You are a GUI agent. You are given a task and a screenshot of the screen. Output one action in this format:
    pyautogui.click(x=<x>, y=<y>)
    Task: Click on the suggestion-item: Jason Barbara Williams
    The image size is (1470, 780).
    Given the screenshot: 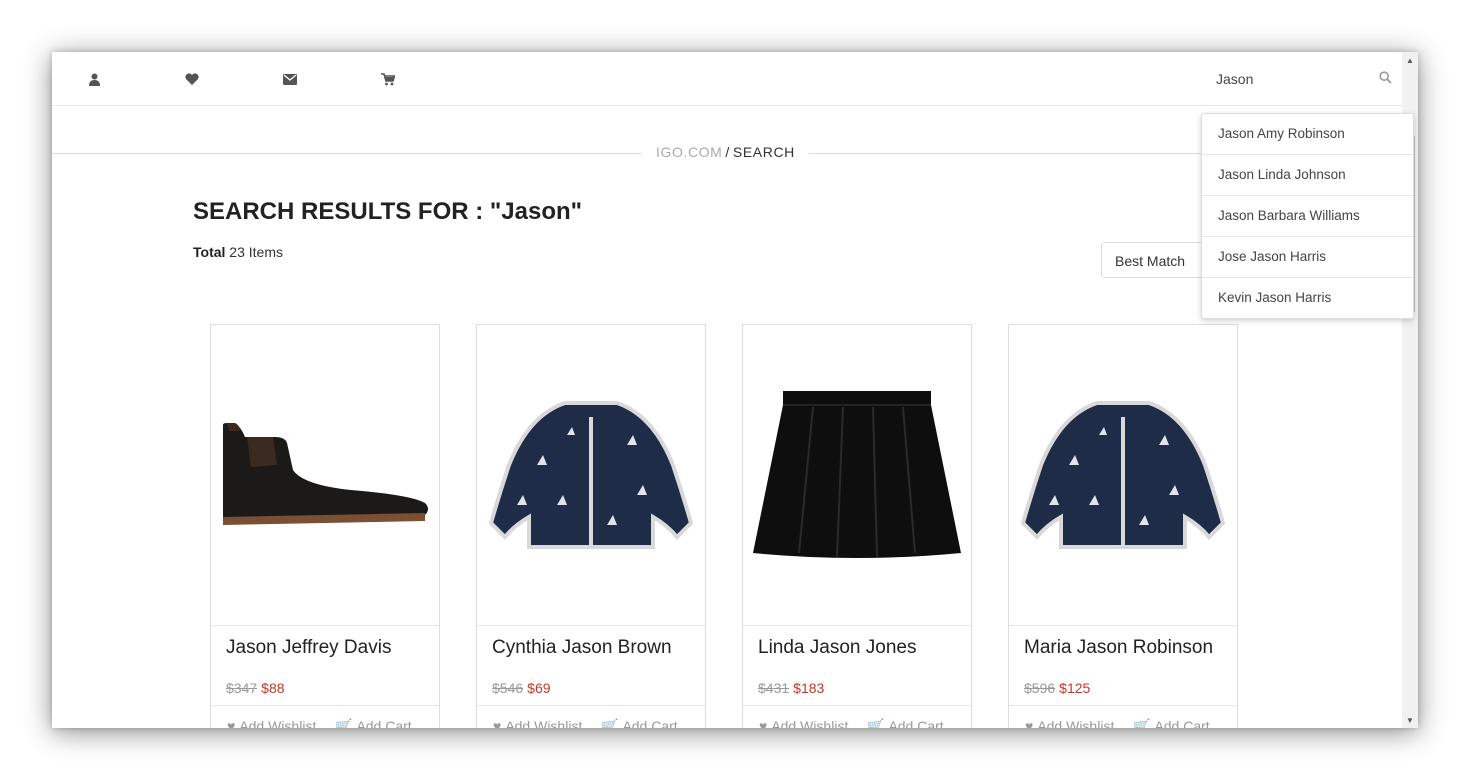 What is the action you would take?
    pyautogui.click(x=1307, y=216)
    